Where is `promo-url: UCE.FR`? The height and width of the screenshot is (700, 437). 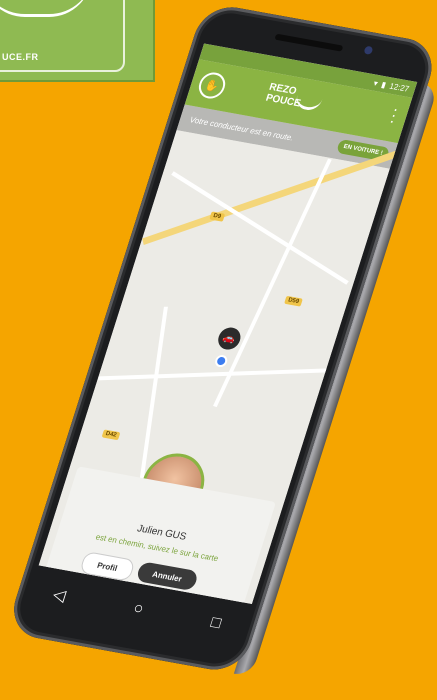
promo-url: UCE.FR is located at coordinates (20, 57).